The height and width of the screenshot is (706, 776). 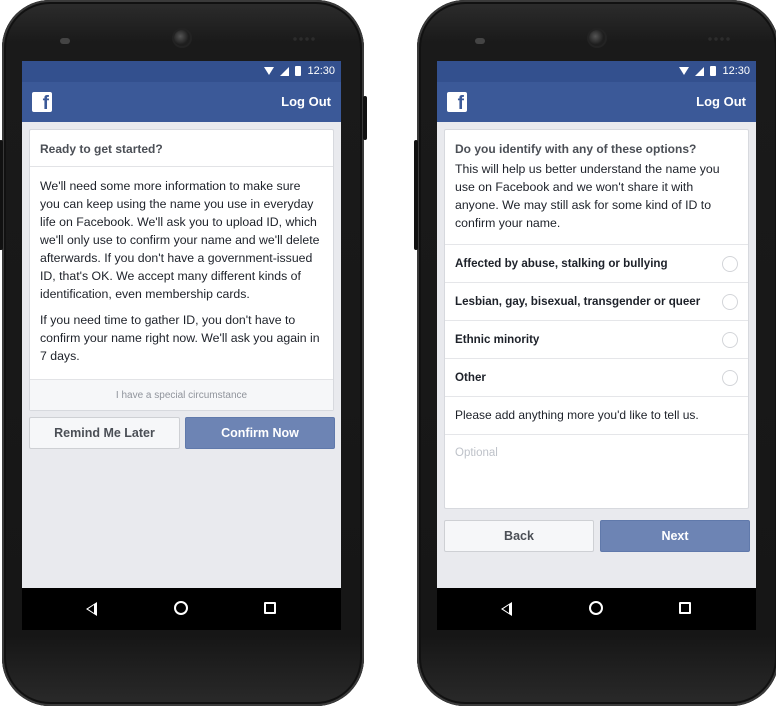 I want to click on option-row-abuse: Affected by abuse, stalking or bullying, so click(x=596, y=263).